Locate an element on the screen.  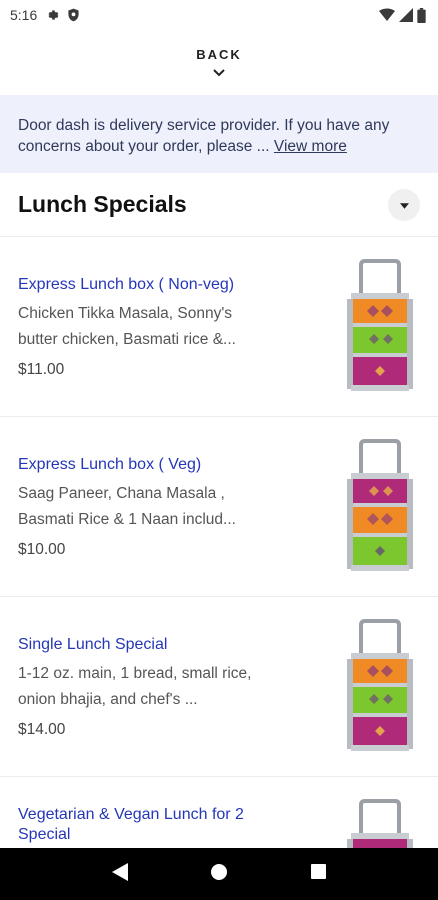
item-name: Single Lunch Special is located at coordinates (93, 644).